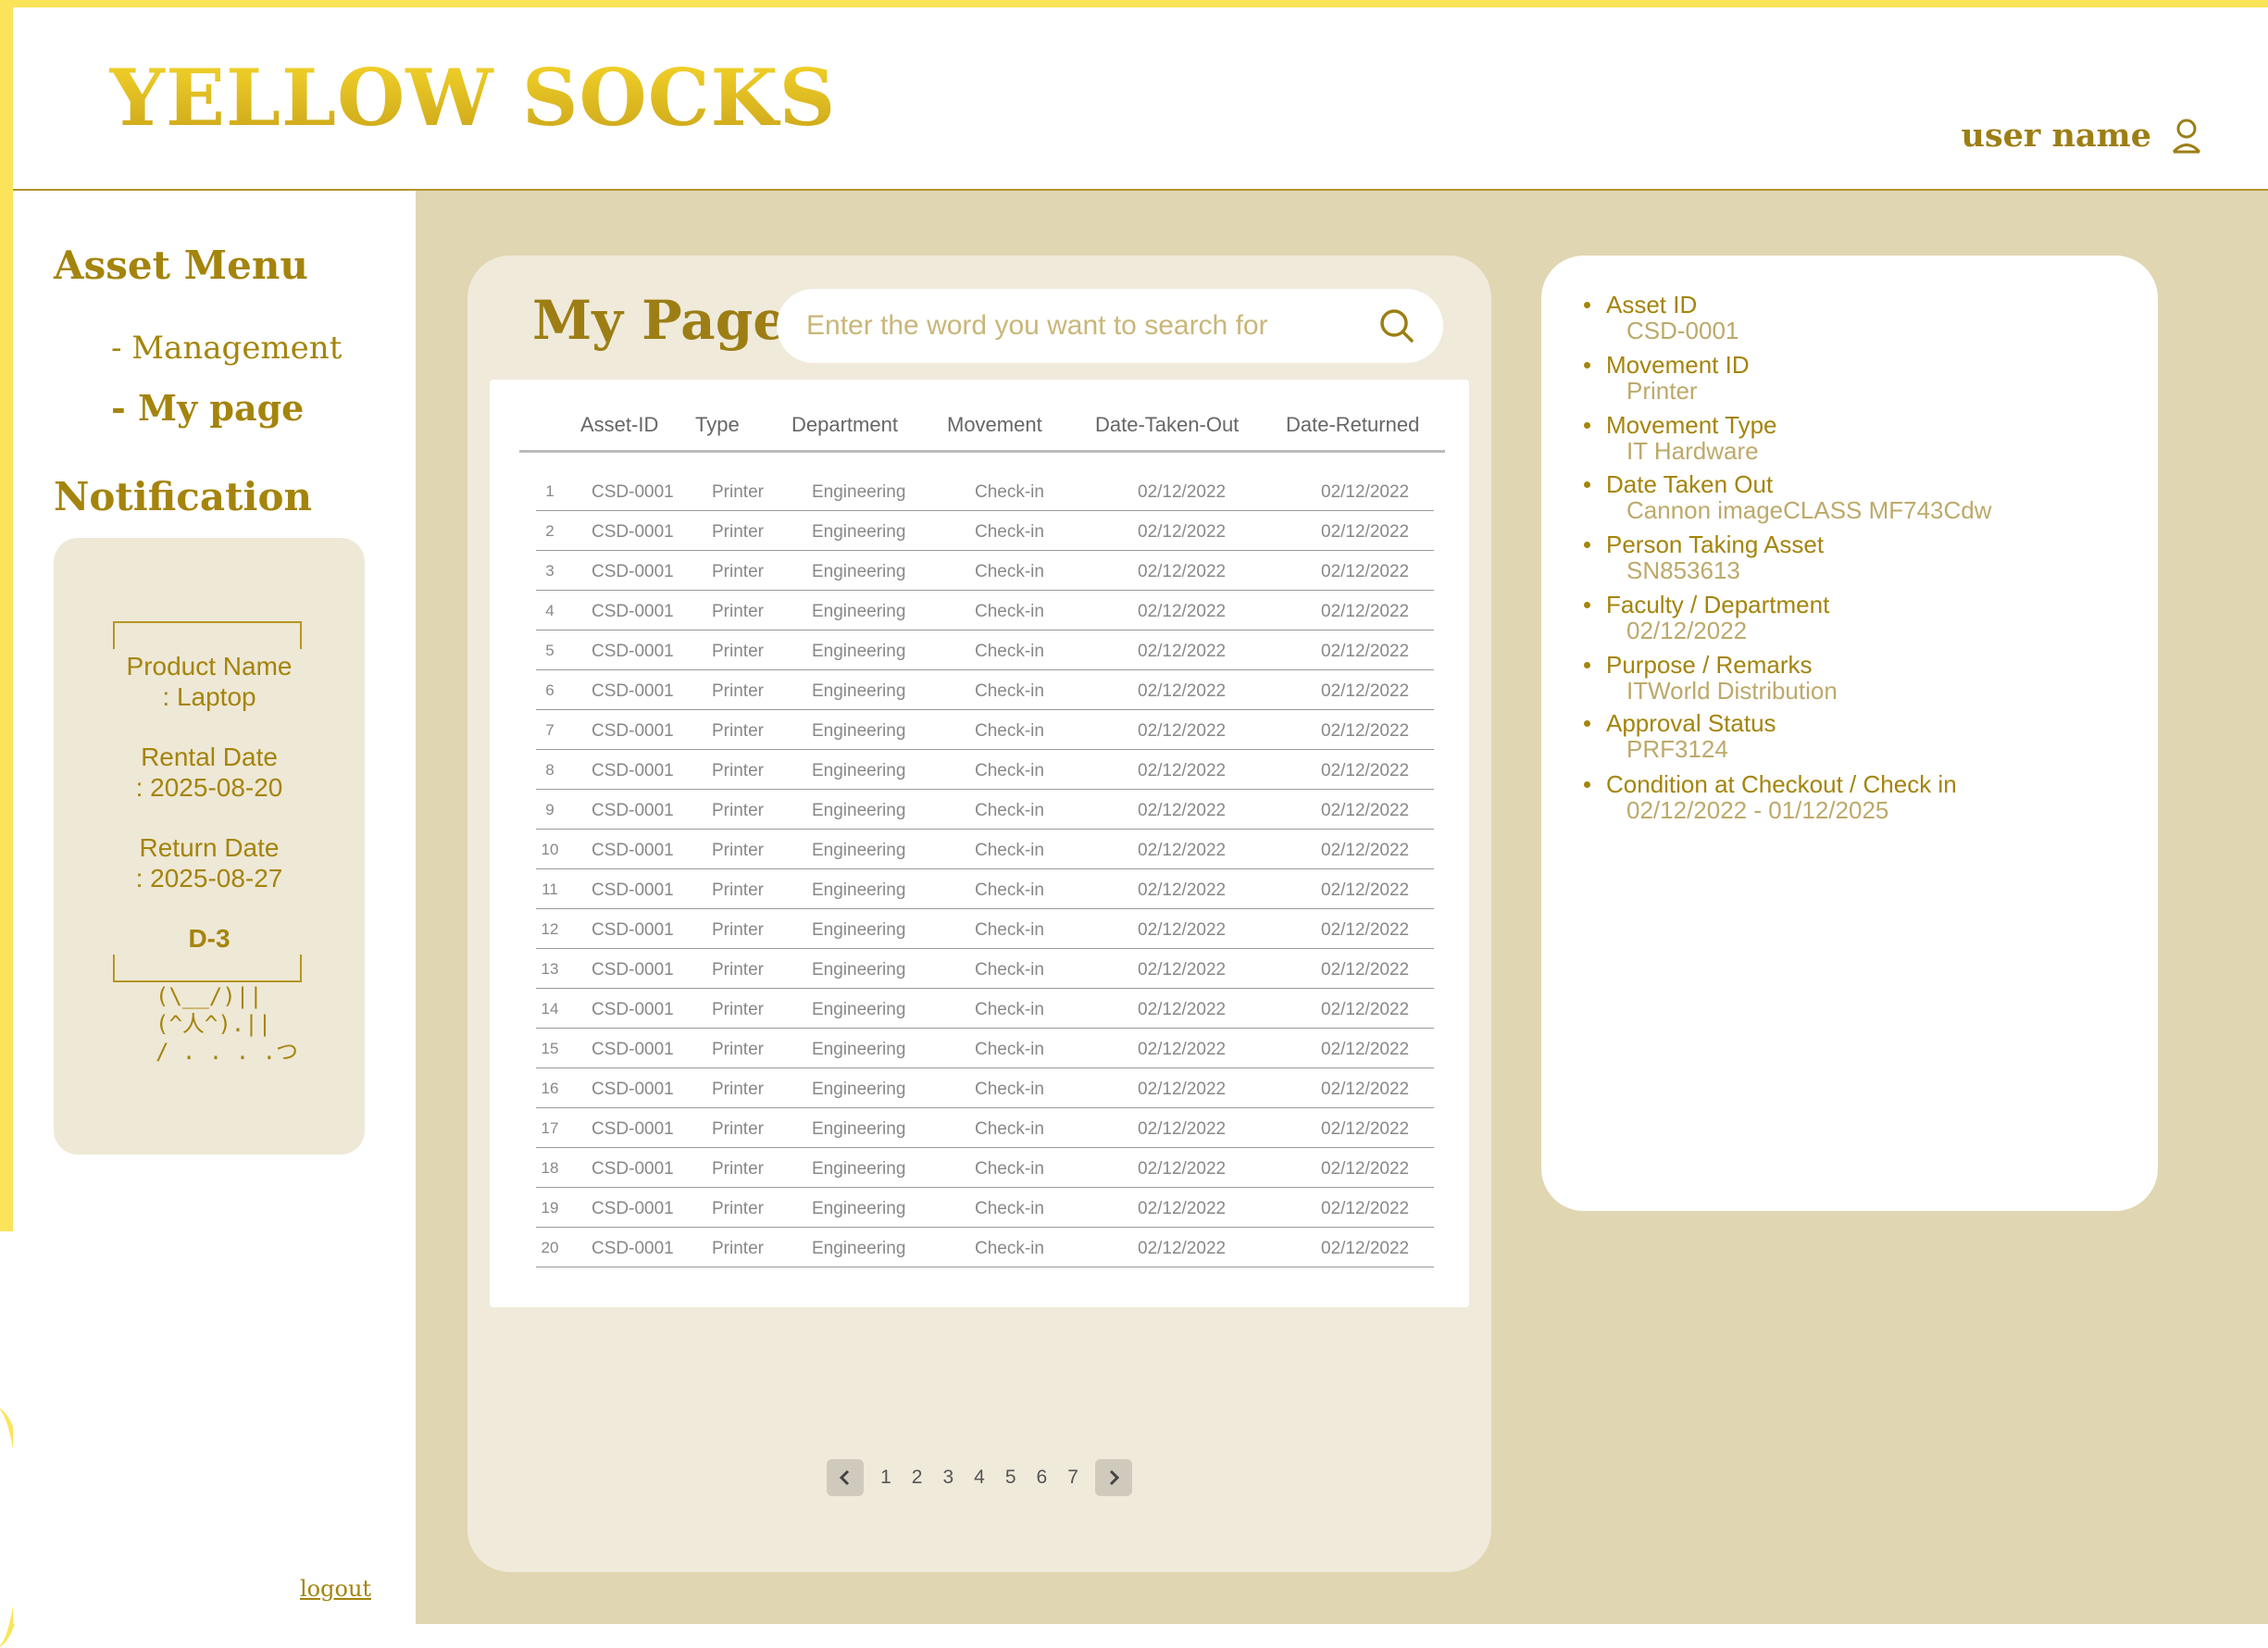 The image size is (2268, 1648). Describe the element at coordinates (207, 408) in the screenshot. I see `sidebar-item-my-page: - My page` at that location.